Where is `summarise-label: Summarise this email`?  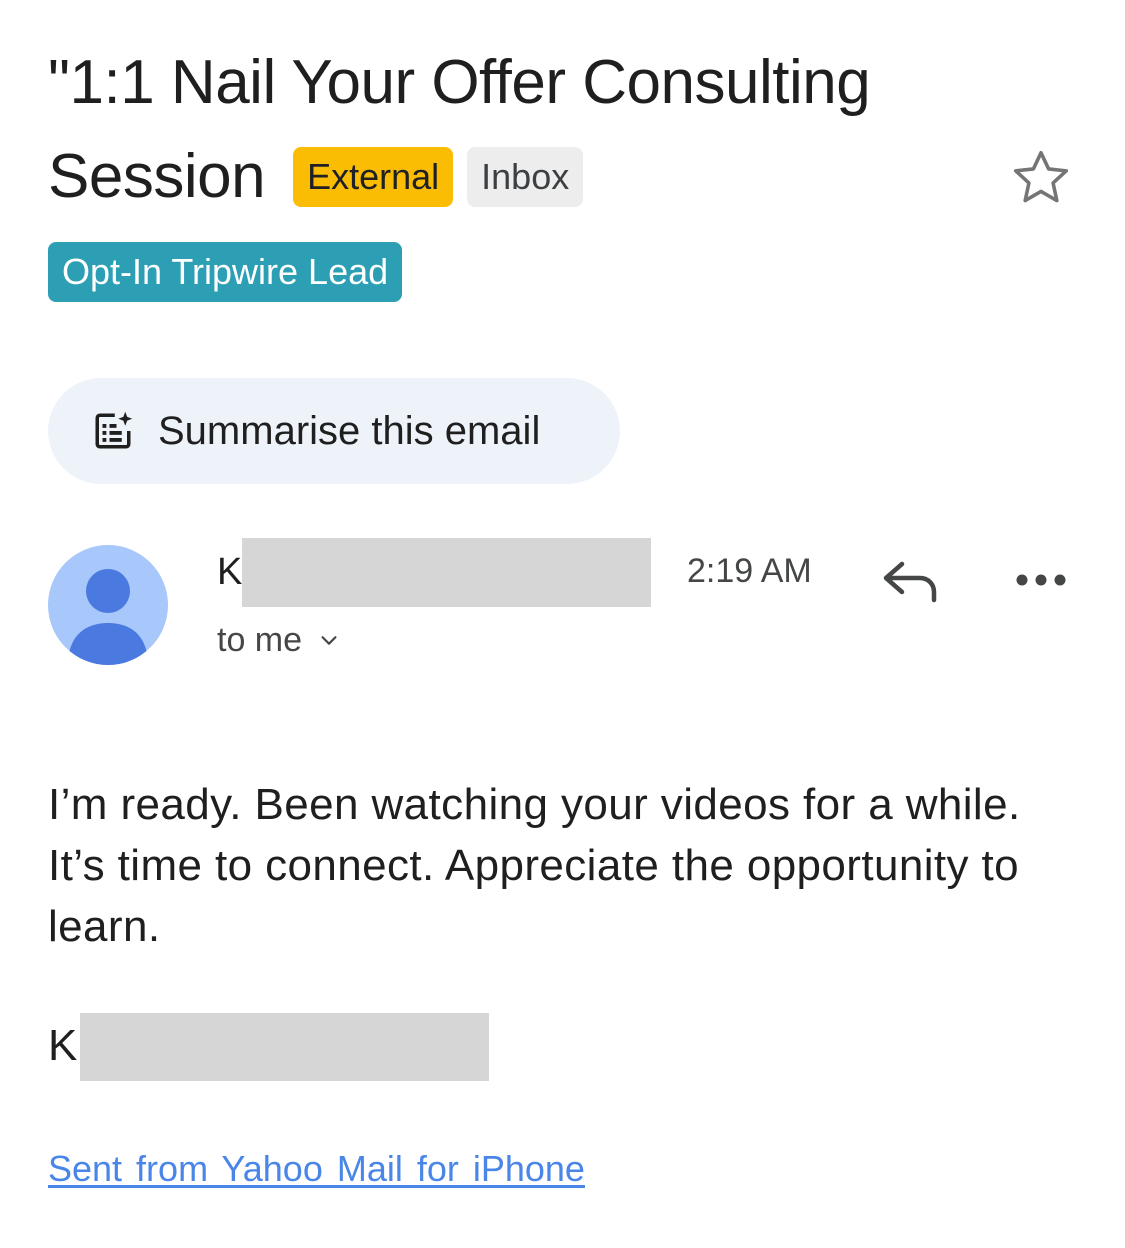
summarise-label: Summarise this email is located at coordinates (349, 430).